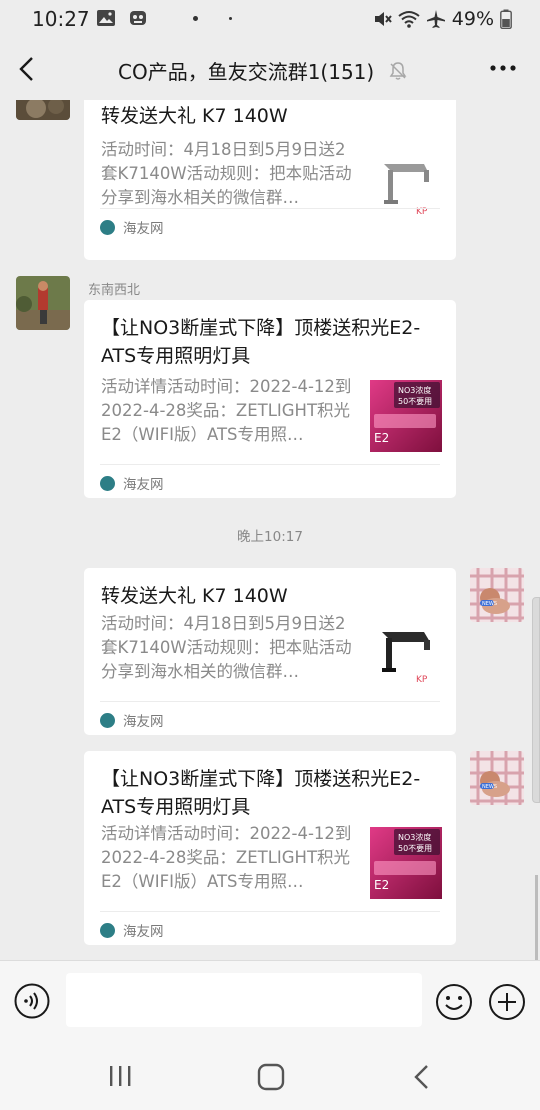  I want to click on chat-header: CO产品，鱼友交流群1(151), so click(270, 69).